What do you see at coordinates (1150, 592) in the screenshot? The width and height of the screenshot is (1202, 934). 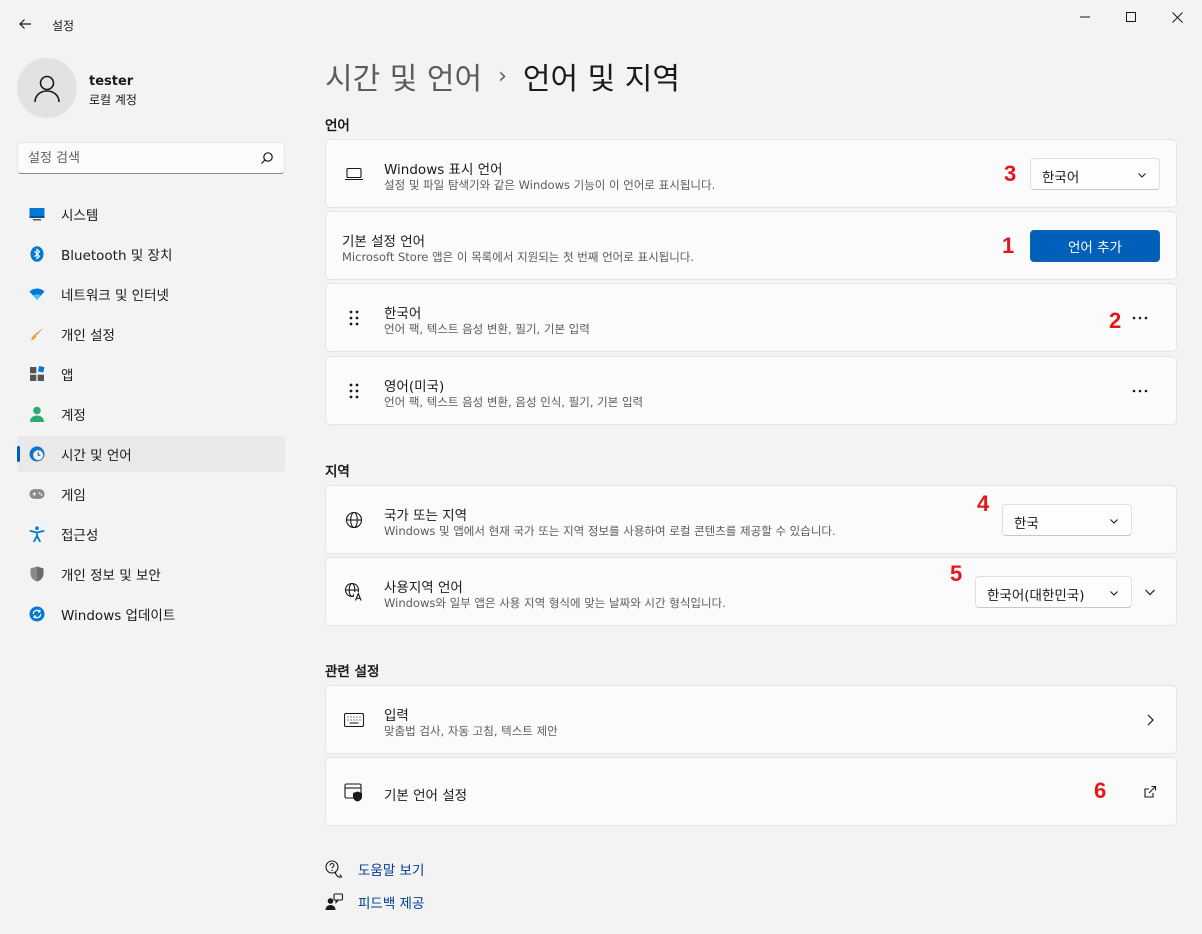 I see `expand-button` at bounding box center [1150, 592].